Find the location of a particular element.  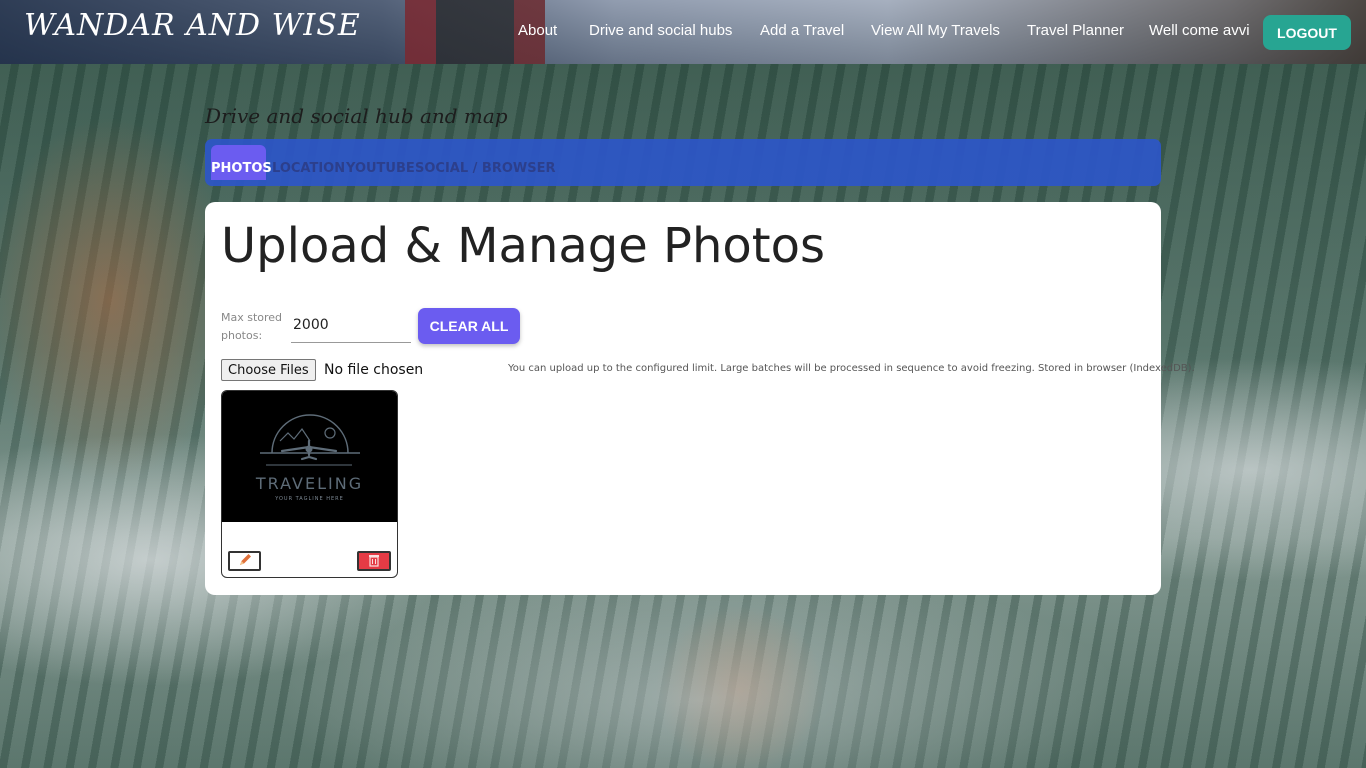

section-title: Drive and social hub and map is located at coordinates (356, 116).